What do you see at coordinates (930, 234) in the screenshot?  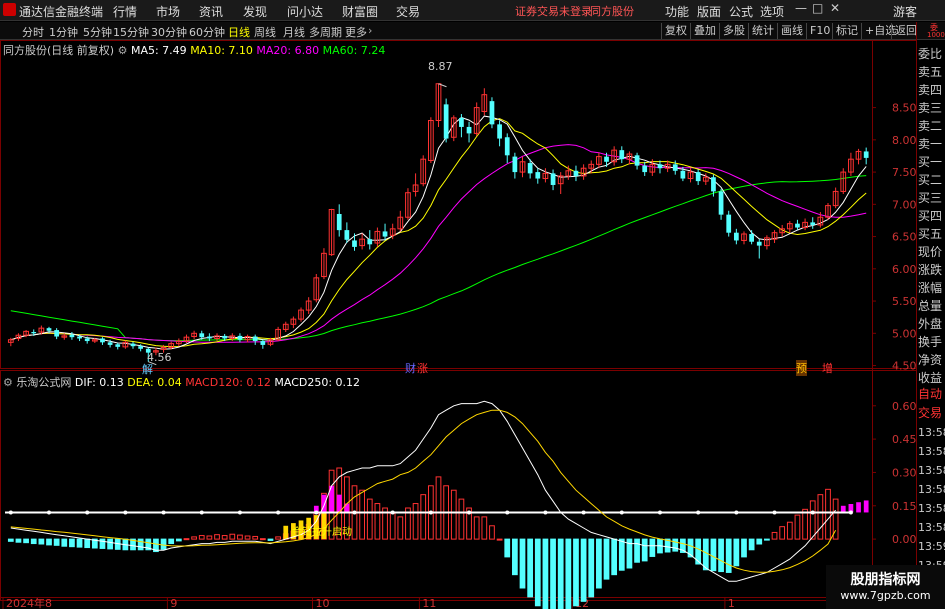 I see `quote-cell: 买五` at bounding box center [930, 234].